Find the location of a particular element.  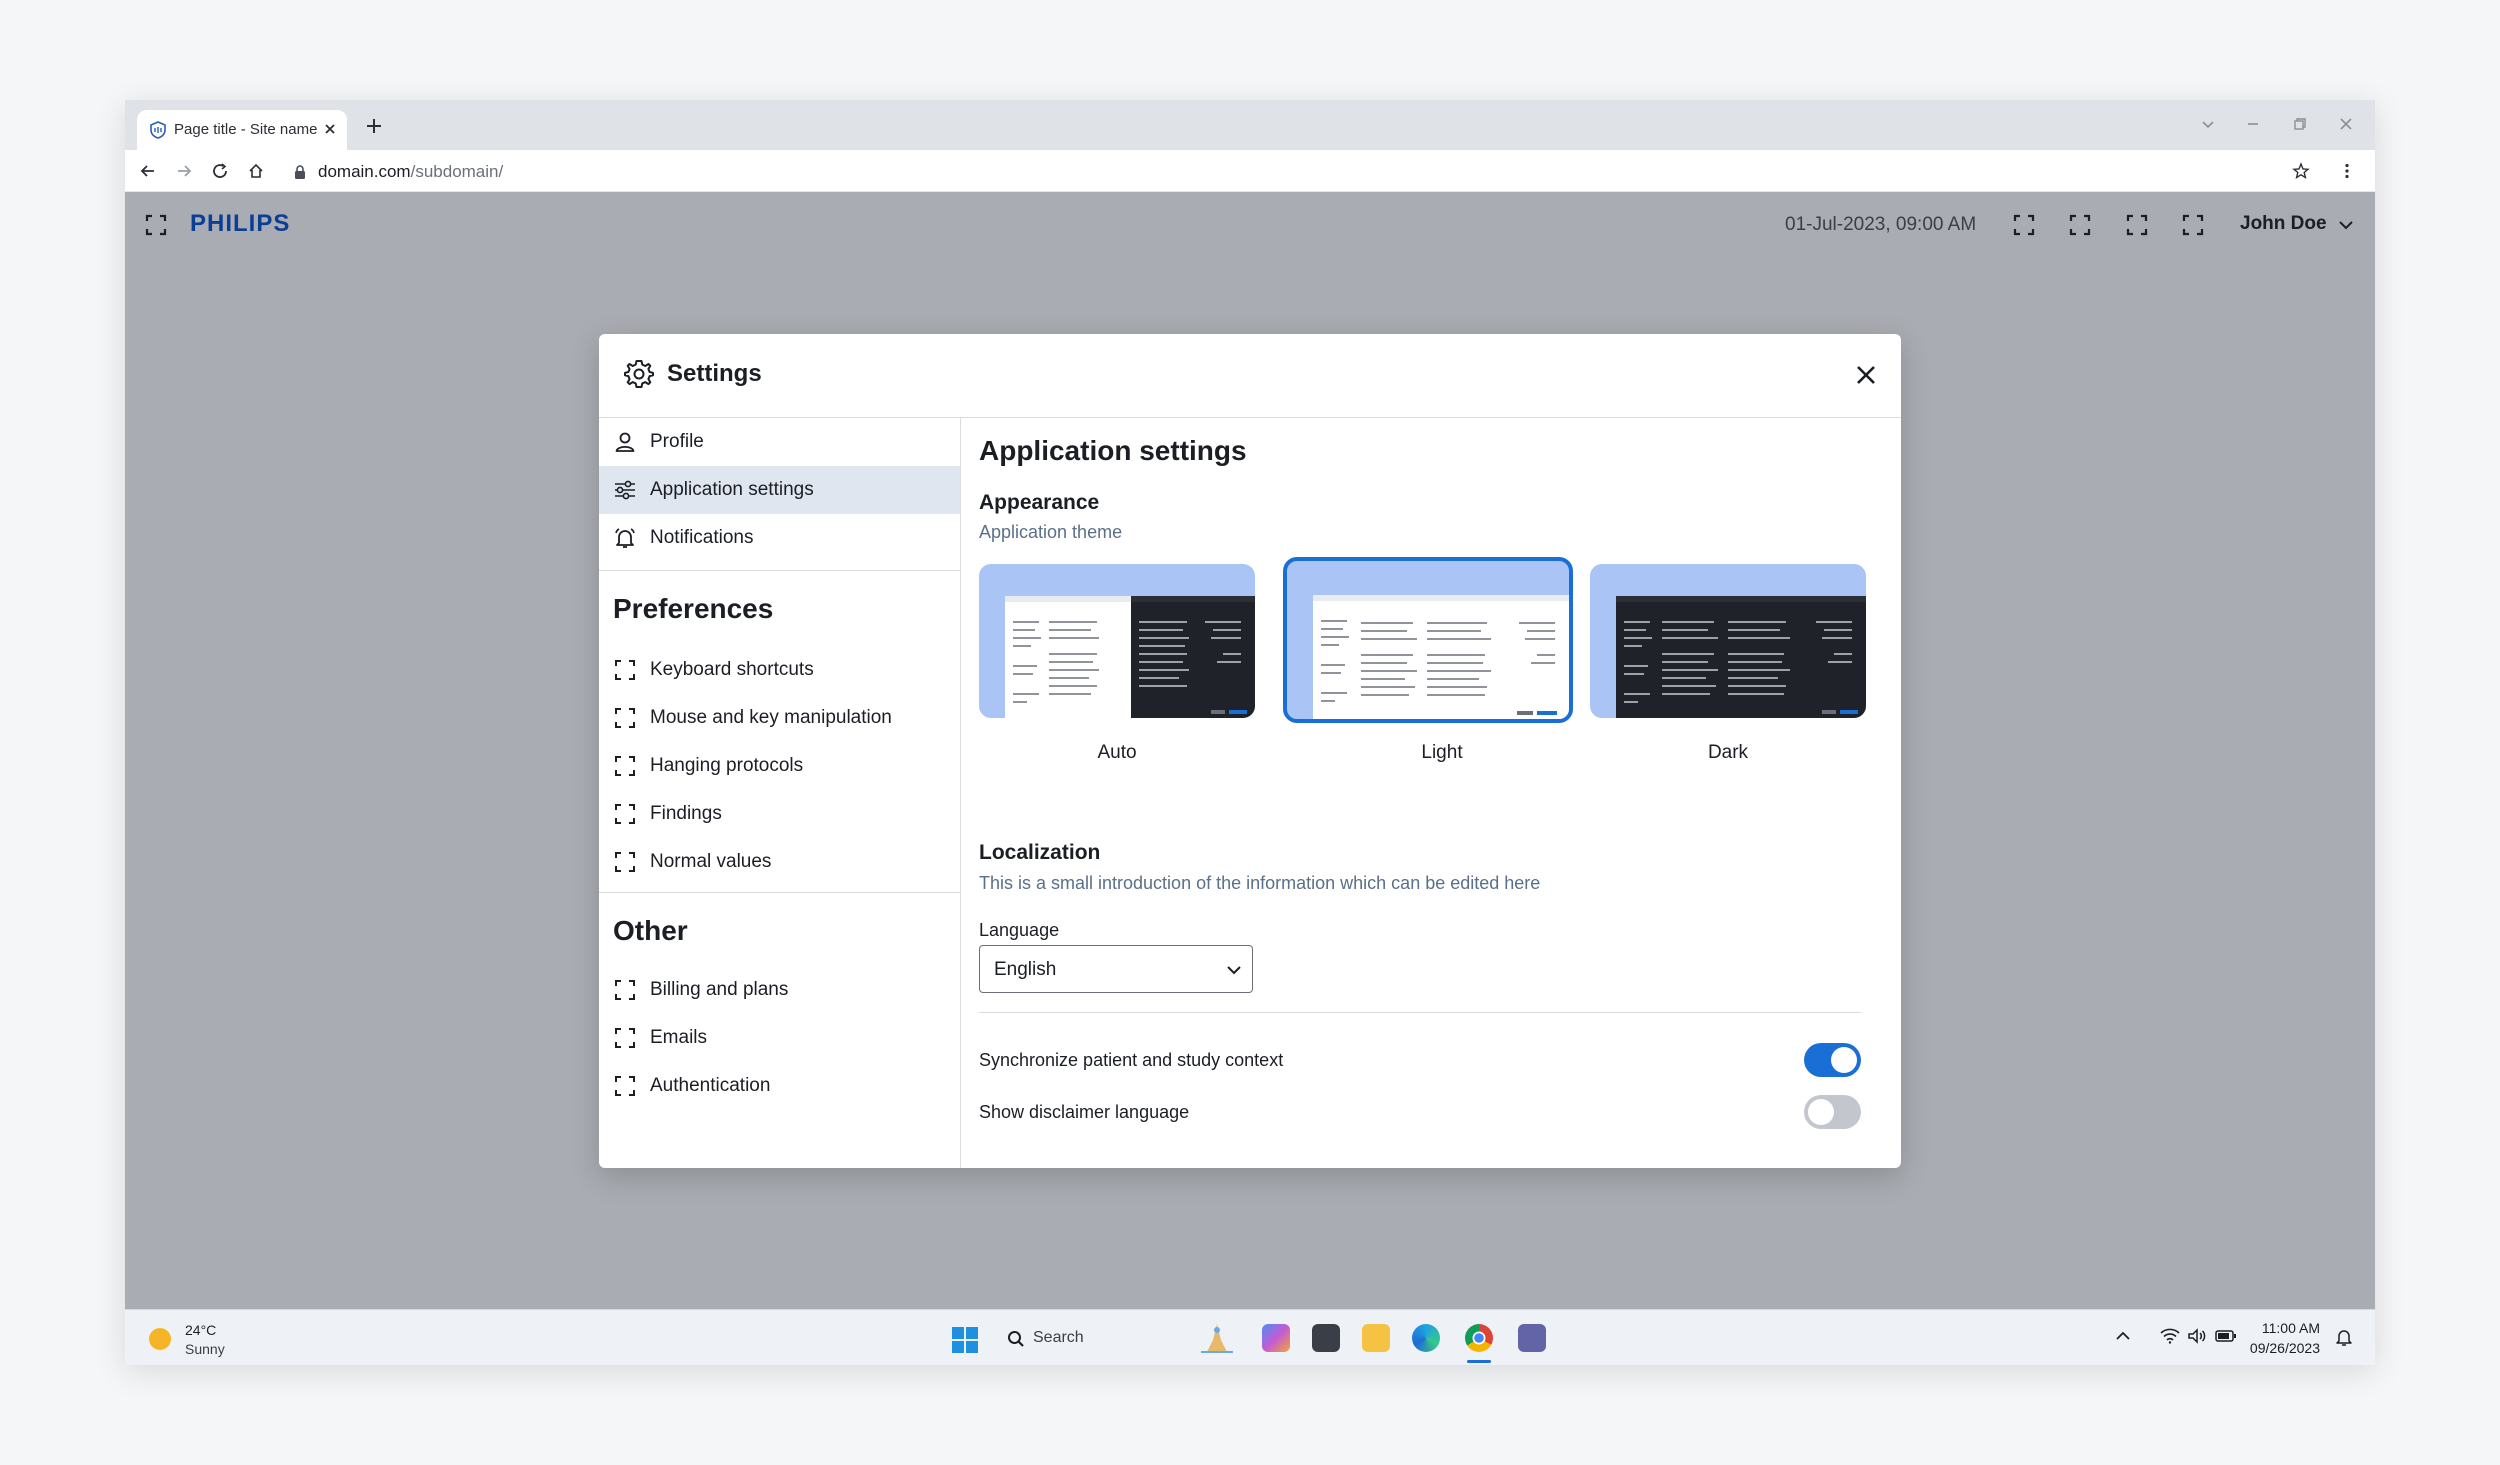

nav-item-mouse-and-key-manipulation: Mouse and key manipulation is located at coordinates (779, 718).